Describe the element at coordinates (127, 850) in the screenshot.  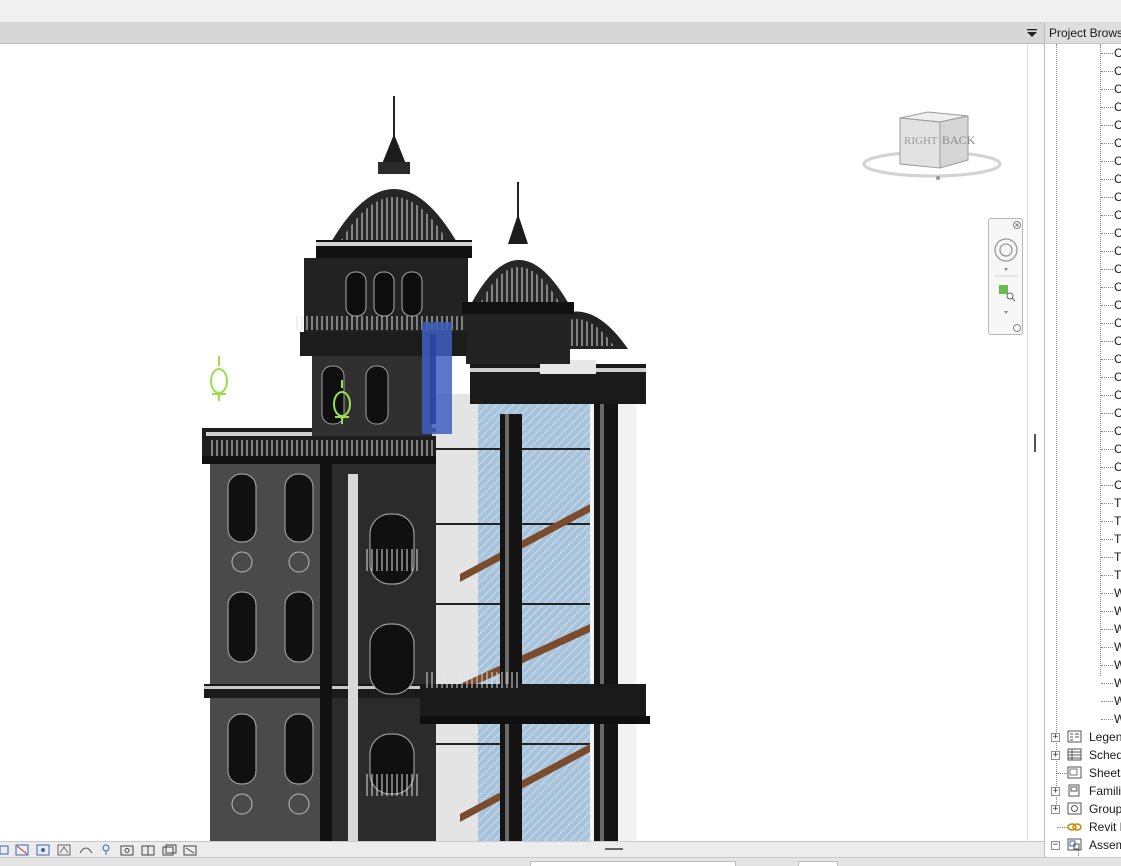
I see `camera-icon` at that location.